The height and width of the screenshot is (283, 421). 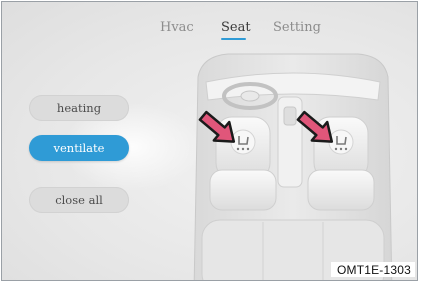 I want to click on ventilate-button: ventilate, so click(x=79, y=148).